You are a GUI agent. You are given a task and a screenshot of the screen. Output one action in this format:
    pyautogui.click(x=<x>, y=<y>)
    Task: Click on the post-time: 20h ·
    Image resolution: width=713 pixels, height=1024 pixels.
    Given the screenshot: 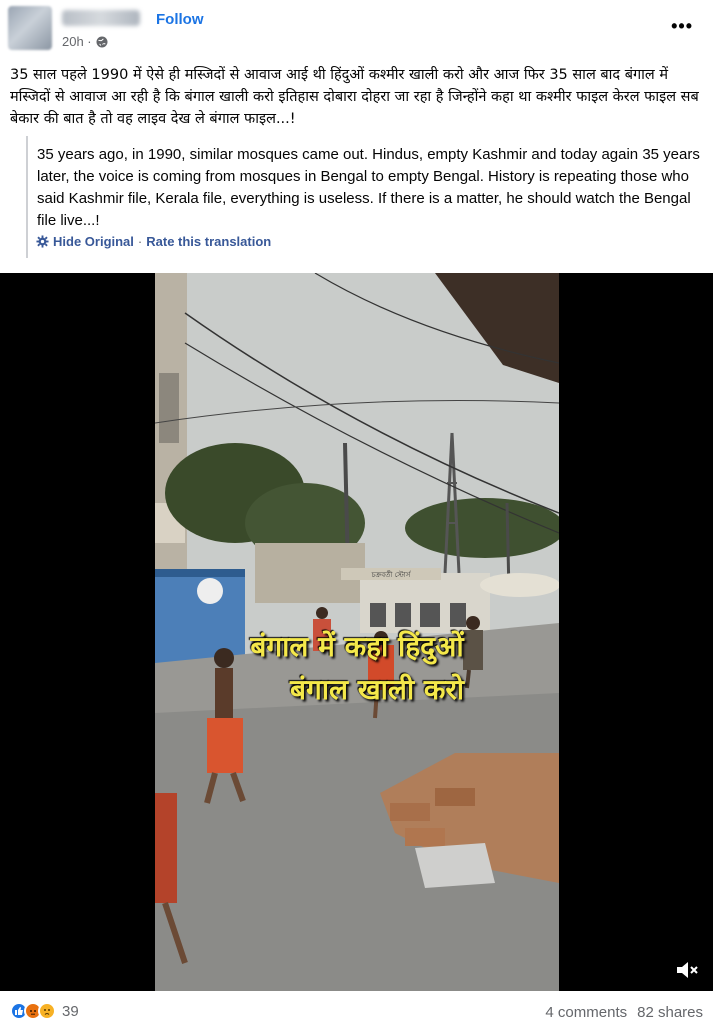 What is the action you would take?
    pyautogui.click(x=77, y=41)
    